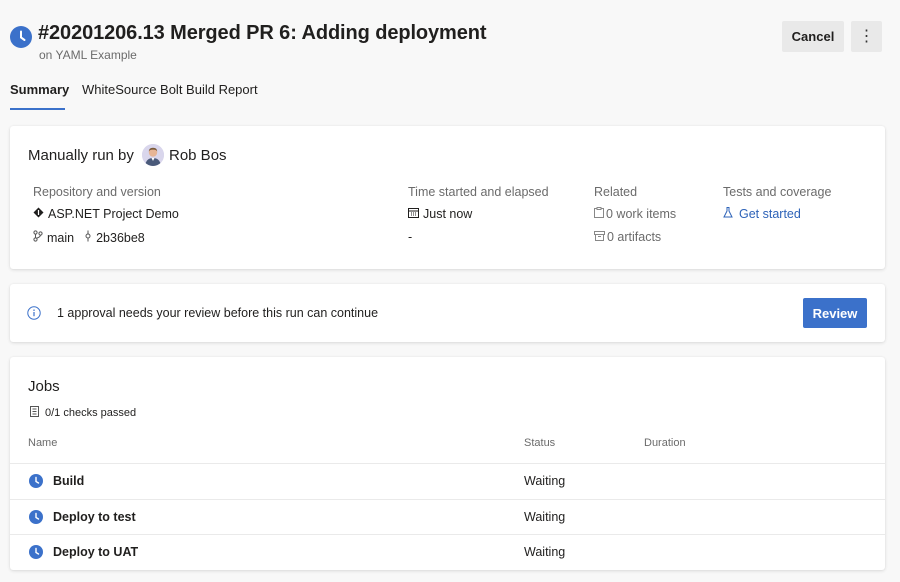  What do you see at coordinates (599, 214) in the screenshot?
I see `work-item-icon` at bounding box center [599, 214].